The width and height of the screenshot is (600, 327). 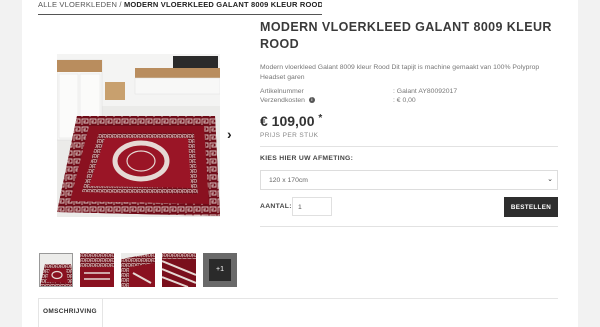 What do you see at coordinates (312, 206) in the screenshot?
I see `quantity-input: 1` at bounding box center [312, 206].